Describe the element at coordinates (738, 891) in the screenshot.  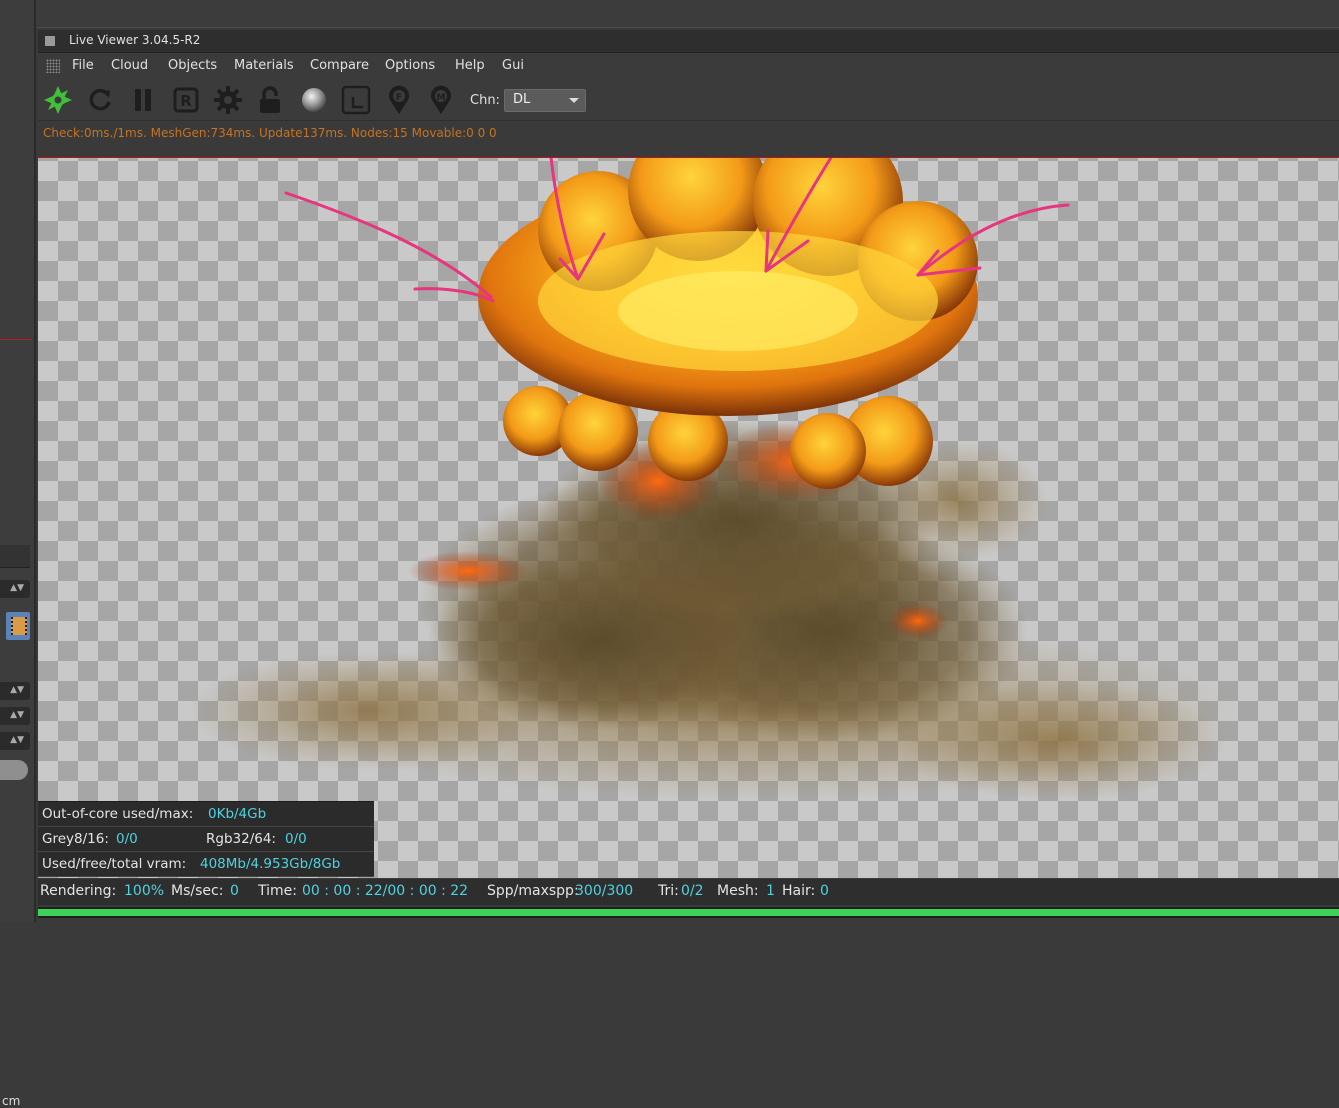
I see `mesh-label: Mesh:` at that location.